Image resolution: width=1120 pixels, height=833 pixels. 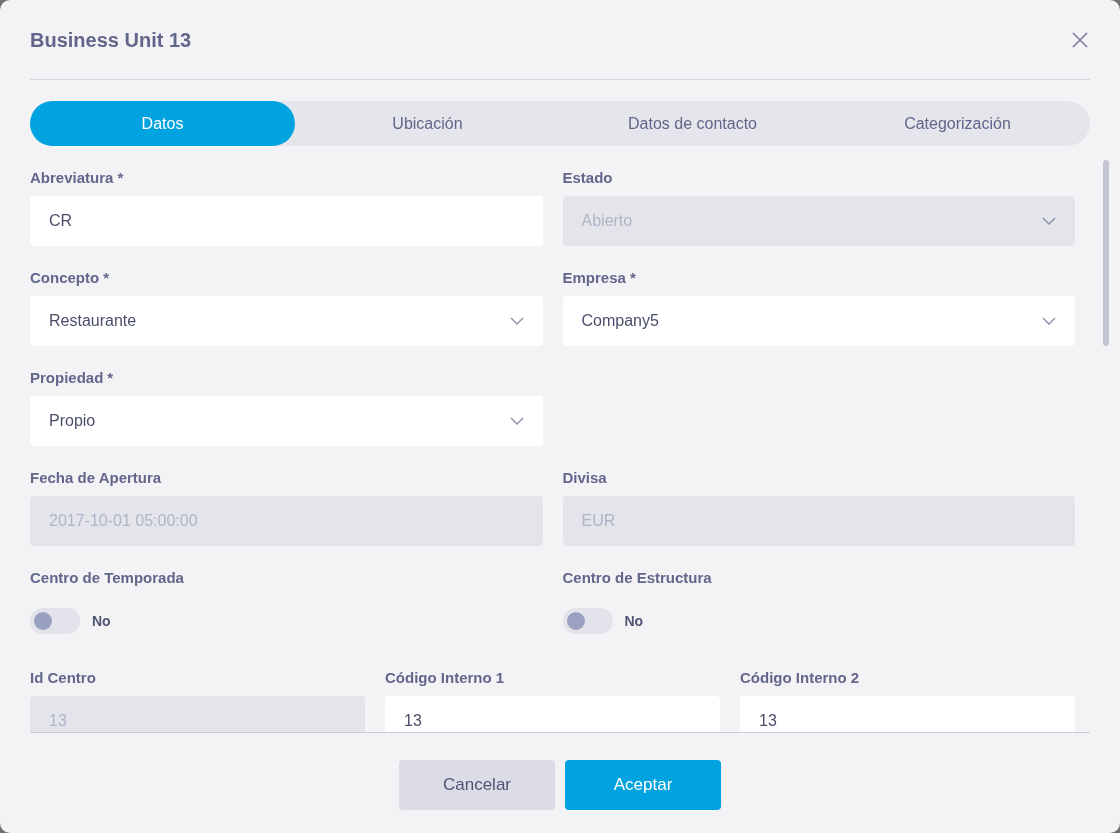 I want to click on field-label: Propiedad, so click(x=67, y=377).